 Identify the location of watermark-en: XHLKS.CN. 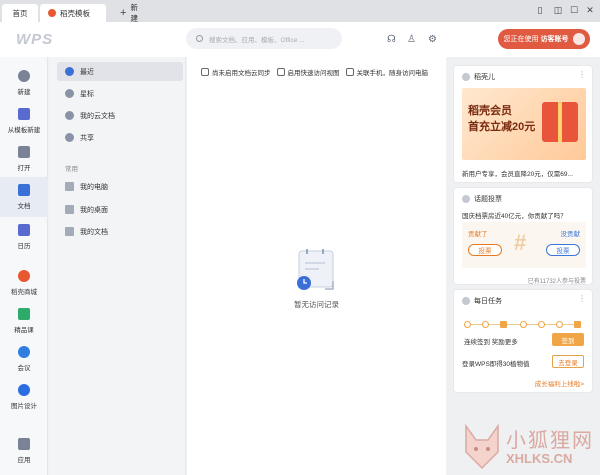
(539, 458).